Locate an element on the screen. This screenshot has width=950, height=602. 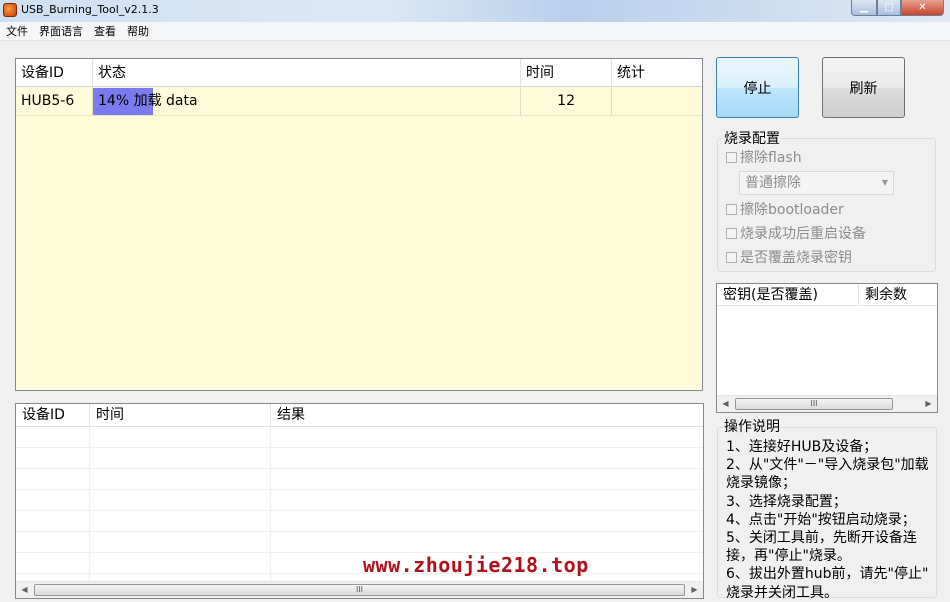
minimize-button: ▁ is located at coordinates (864, 8).